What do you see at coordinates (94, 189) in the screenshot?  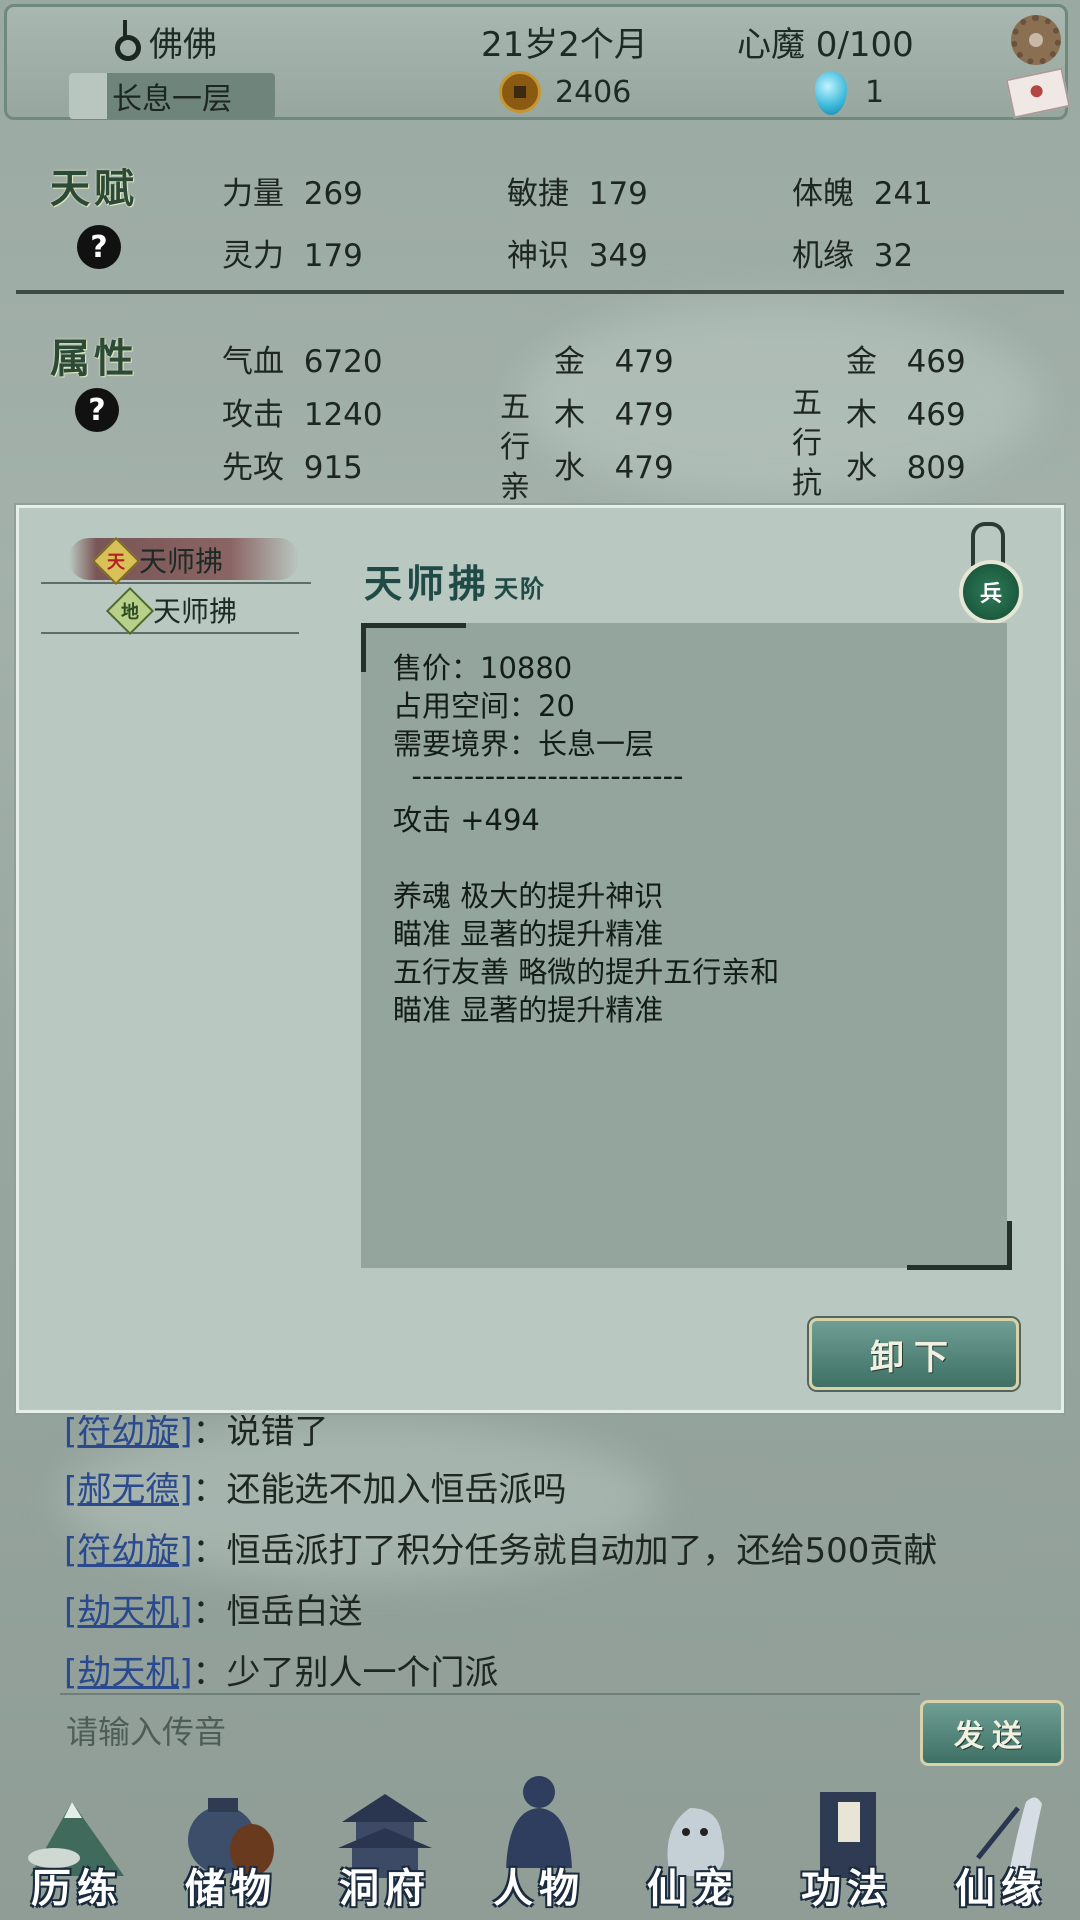 I see `talent-section-title: 天赋` at bounding box center [94, 189].